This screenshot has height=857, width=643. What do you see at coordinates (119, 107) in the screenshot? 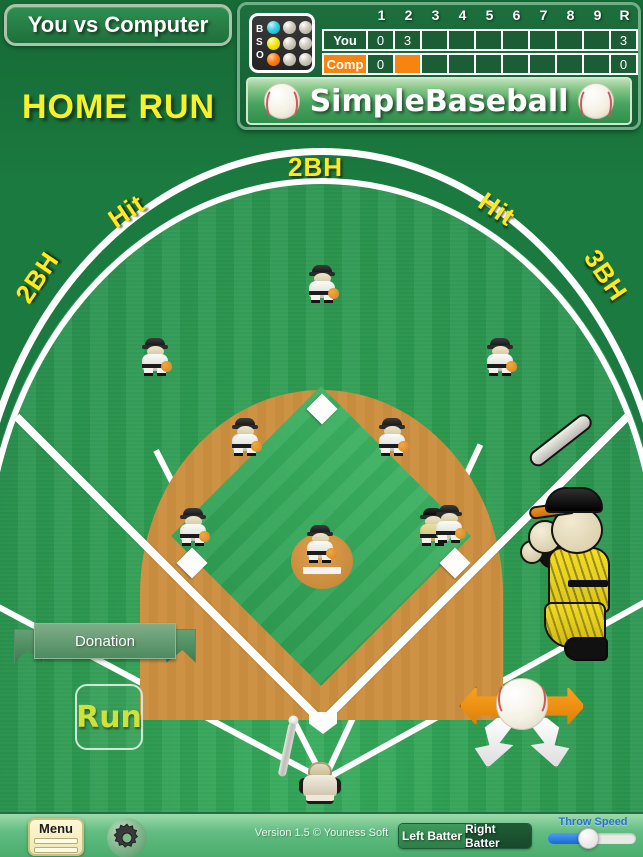
I see `status-message: HOME RUN` at bounding box center [119, 107].